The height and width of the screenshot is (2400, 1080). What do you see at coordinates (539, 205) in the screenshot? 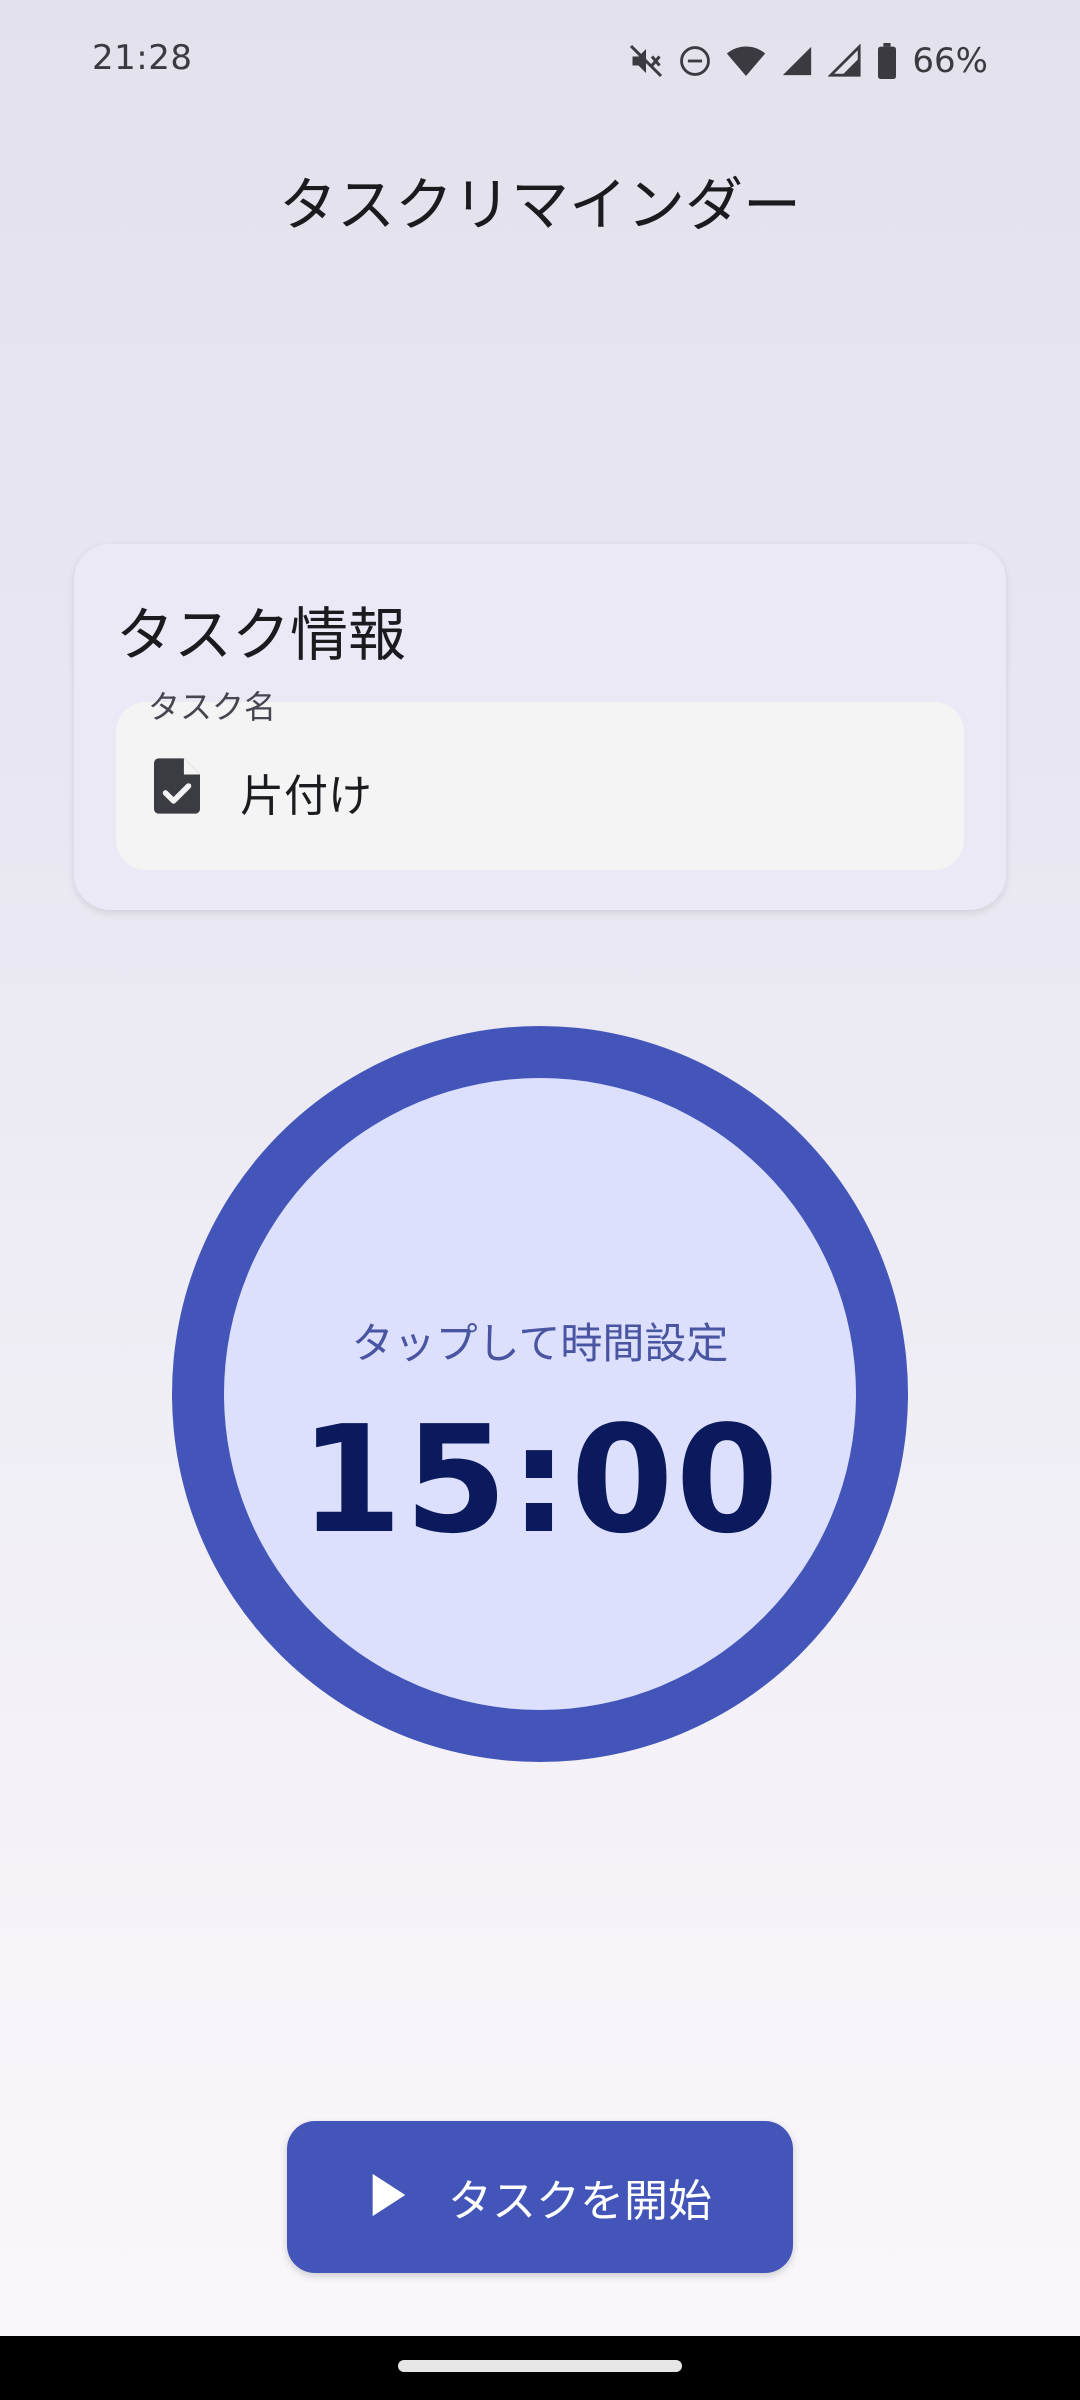
I see `app-title: タスクリマインダー` at bounding box center [539, 205].